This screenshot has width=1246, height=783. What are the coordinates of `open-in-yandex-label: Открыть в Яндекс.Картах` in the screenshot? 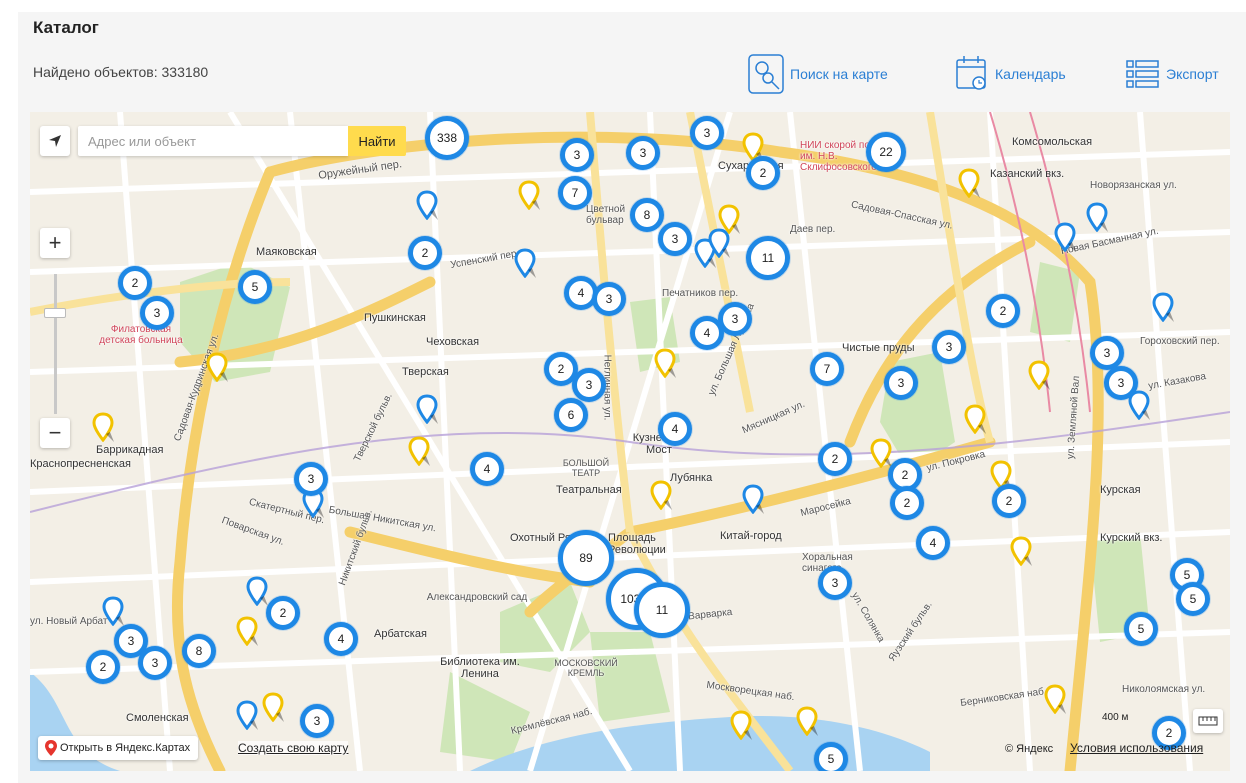 It's located at (125, 748).